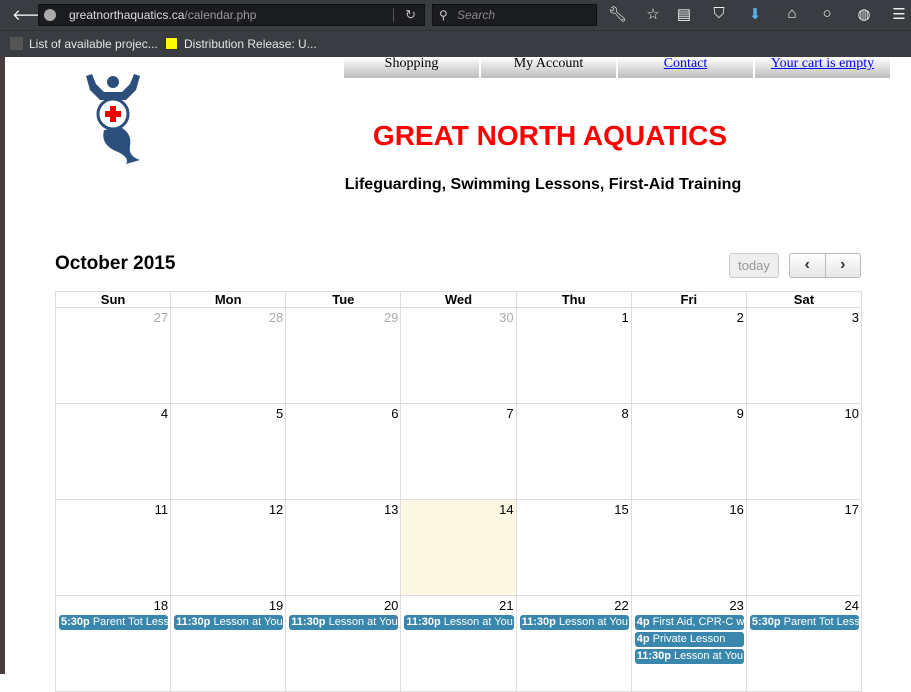  Describe the element at coordinates (443, 15) in the screenshot. I see `search-icon: ⚲` at that location.